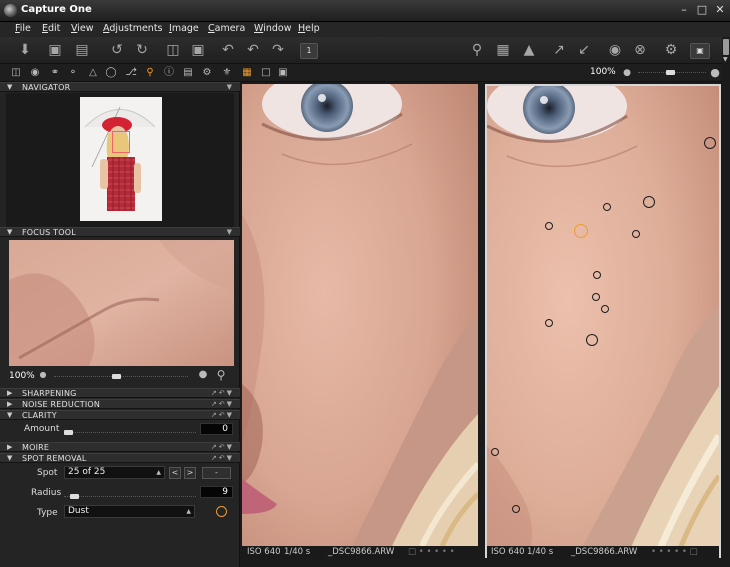 The width and height of the screenshot is (730, 567). I want to click on previous-spot-button: <, so click(175, 473).